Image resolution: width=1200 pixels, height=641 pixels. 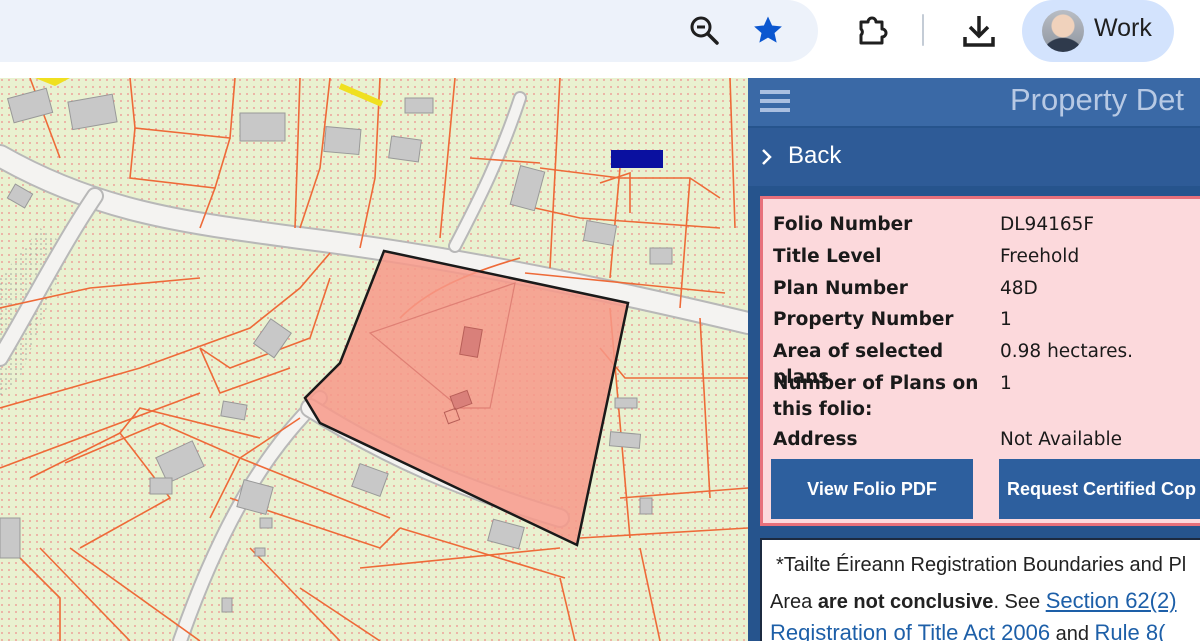 What do you see at coordinates (827, 256) in the screenshot?
I see `detail-label: Title Level` at bounding box center [827, 256].